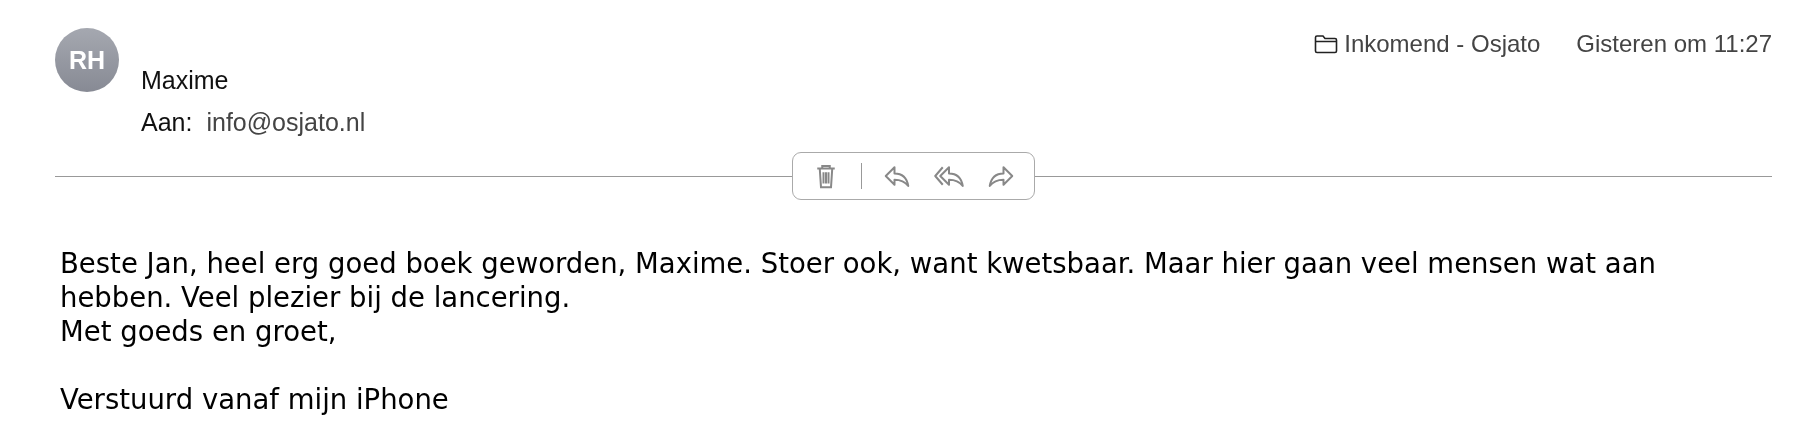 This screenshot has height=438, width=1798. I want to click on message-text: Verstuurd vanaf mijn iPhone, so click(255, 399).